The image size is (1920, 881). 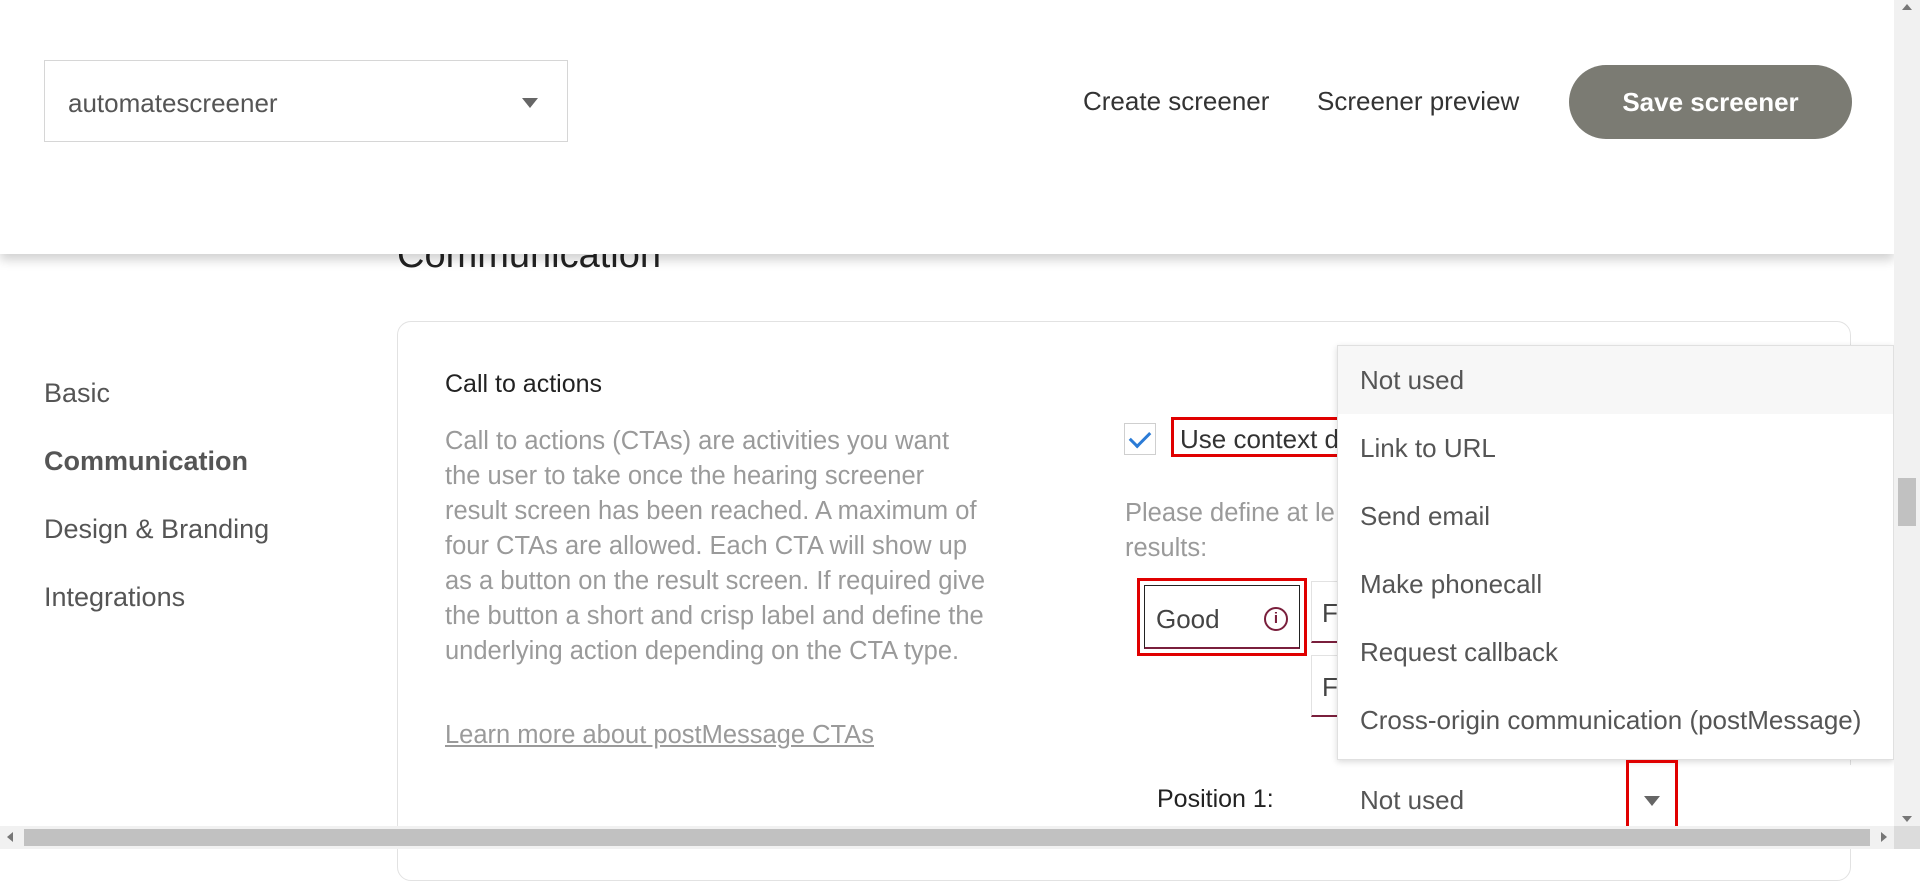 I want to click on sidebar-item-integrations: Integrations, so click(x=114, y=597).